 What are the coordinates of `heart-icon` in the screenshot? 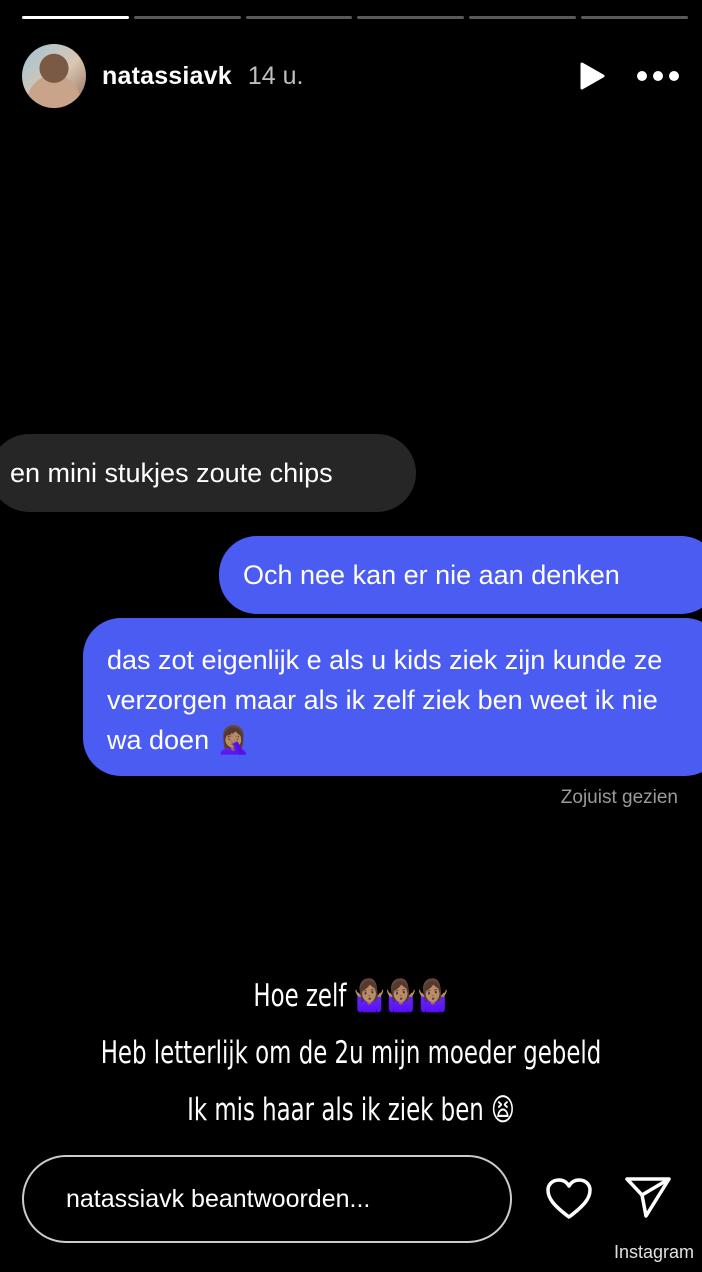 It's located at (569, 1201).